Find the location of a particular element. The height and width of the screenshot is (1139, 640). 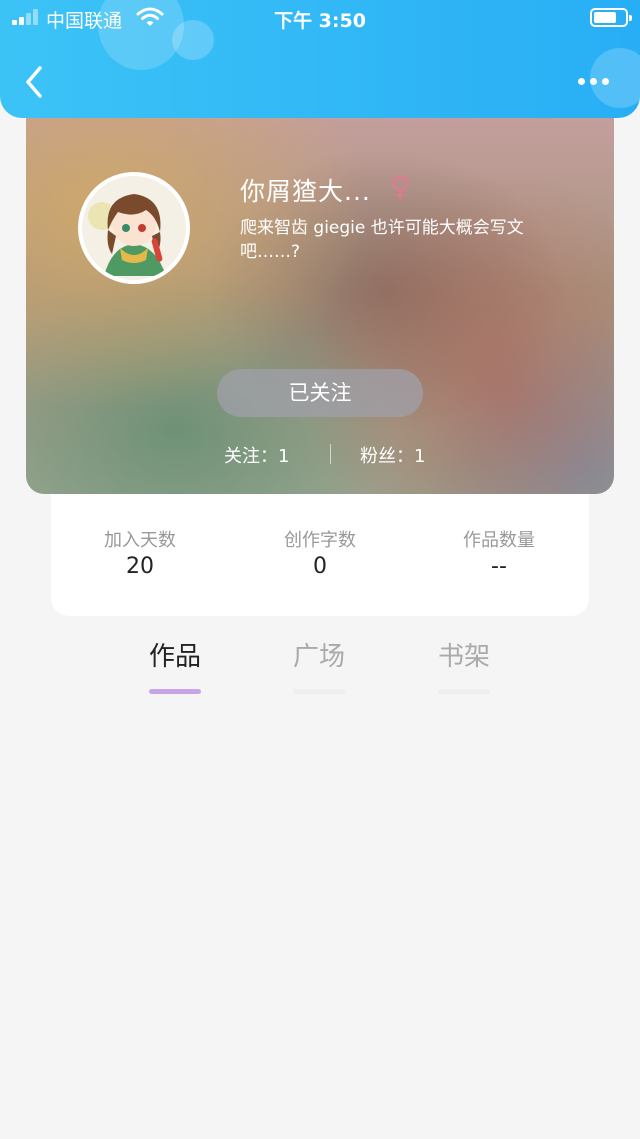

stat-value: 0 is located at coordinates (320, 566).